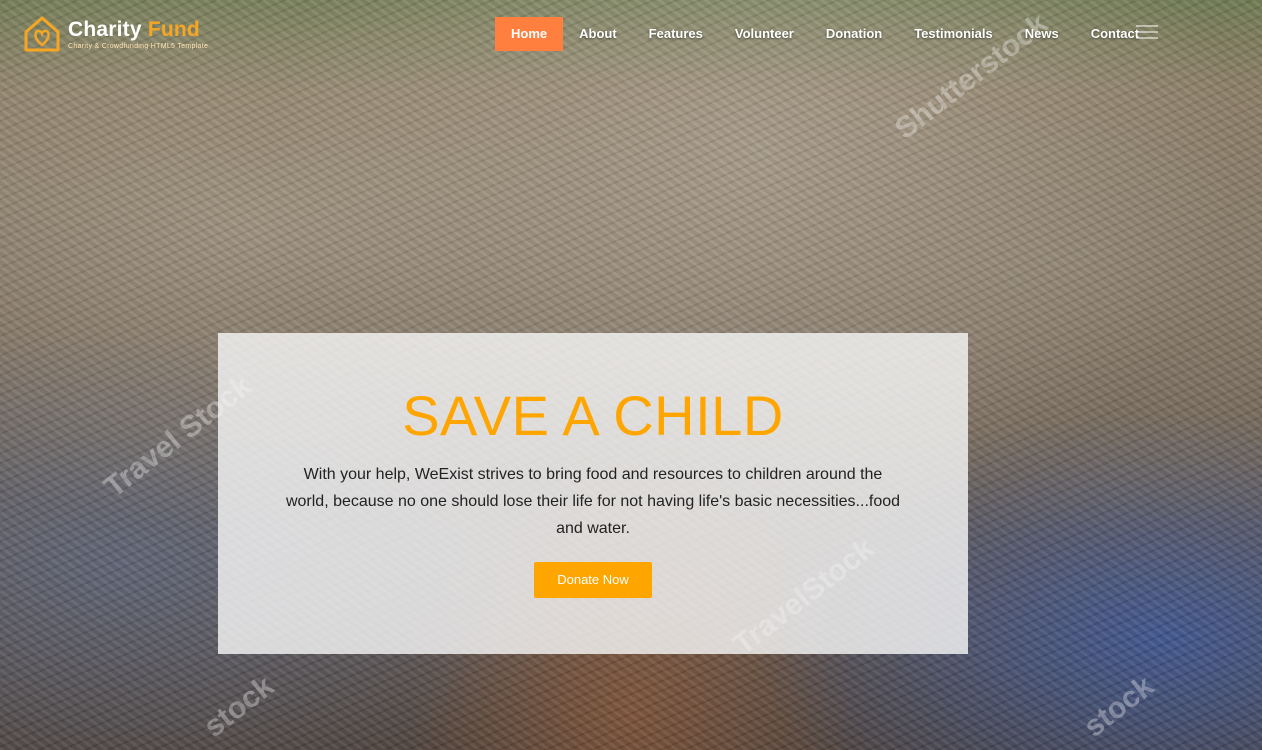 The image size is (1262, 750). Describe the element at coordinates (1042, 34) in the screenshot. I see `nav-item-news: News` at that location.